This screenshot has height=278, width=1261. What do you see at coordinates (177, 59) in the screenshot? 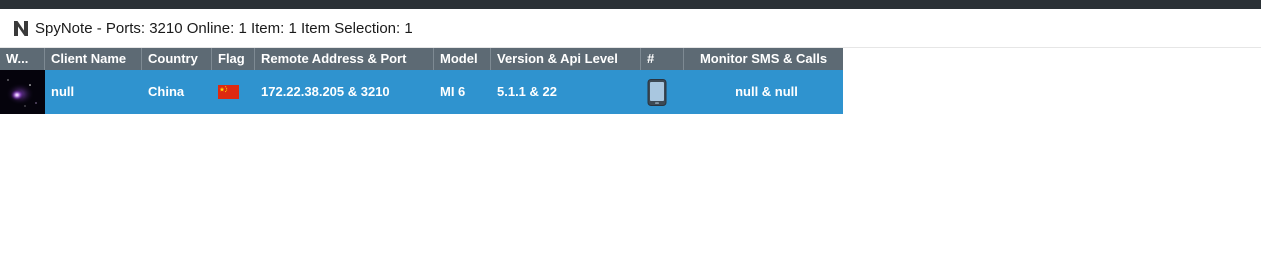
I see `column-header-country: Country` at bounding box center [177, 59].